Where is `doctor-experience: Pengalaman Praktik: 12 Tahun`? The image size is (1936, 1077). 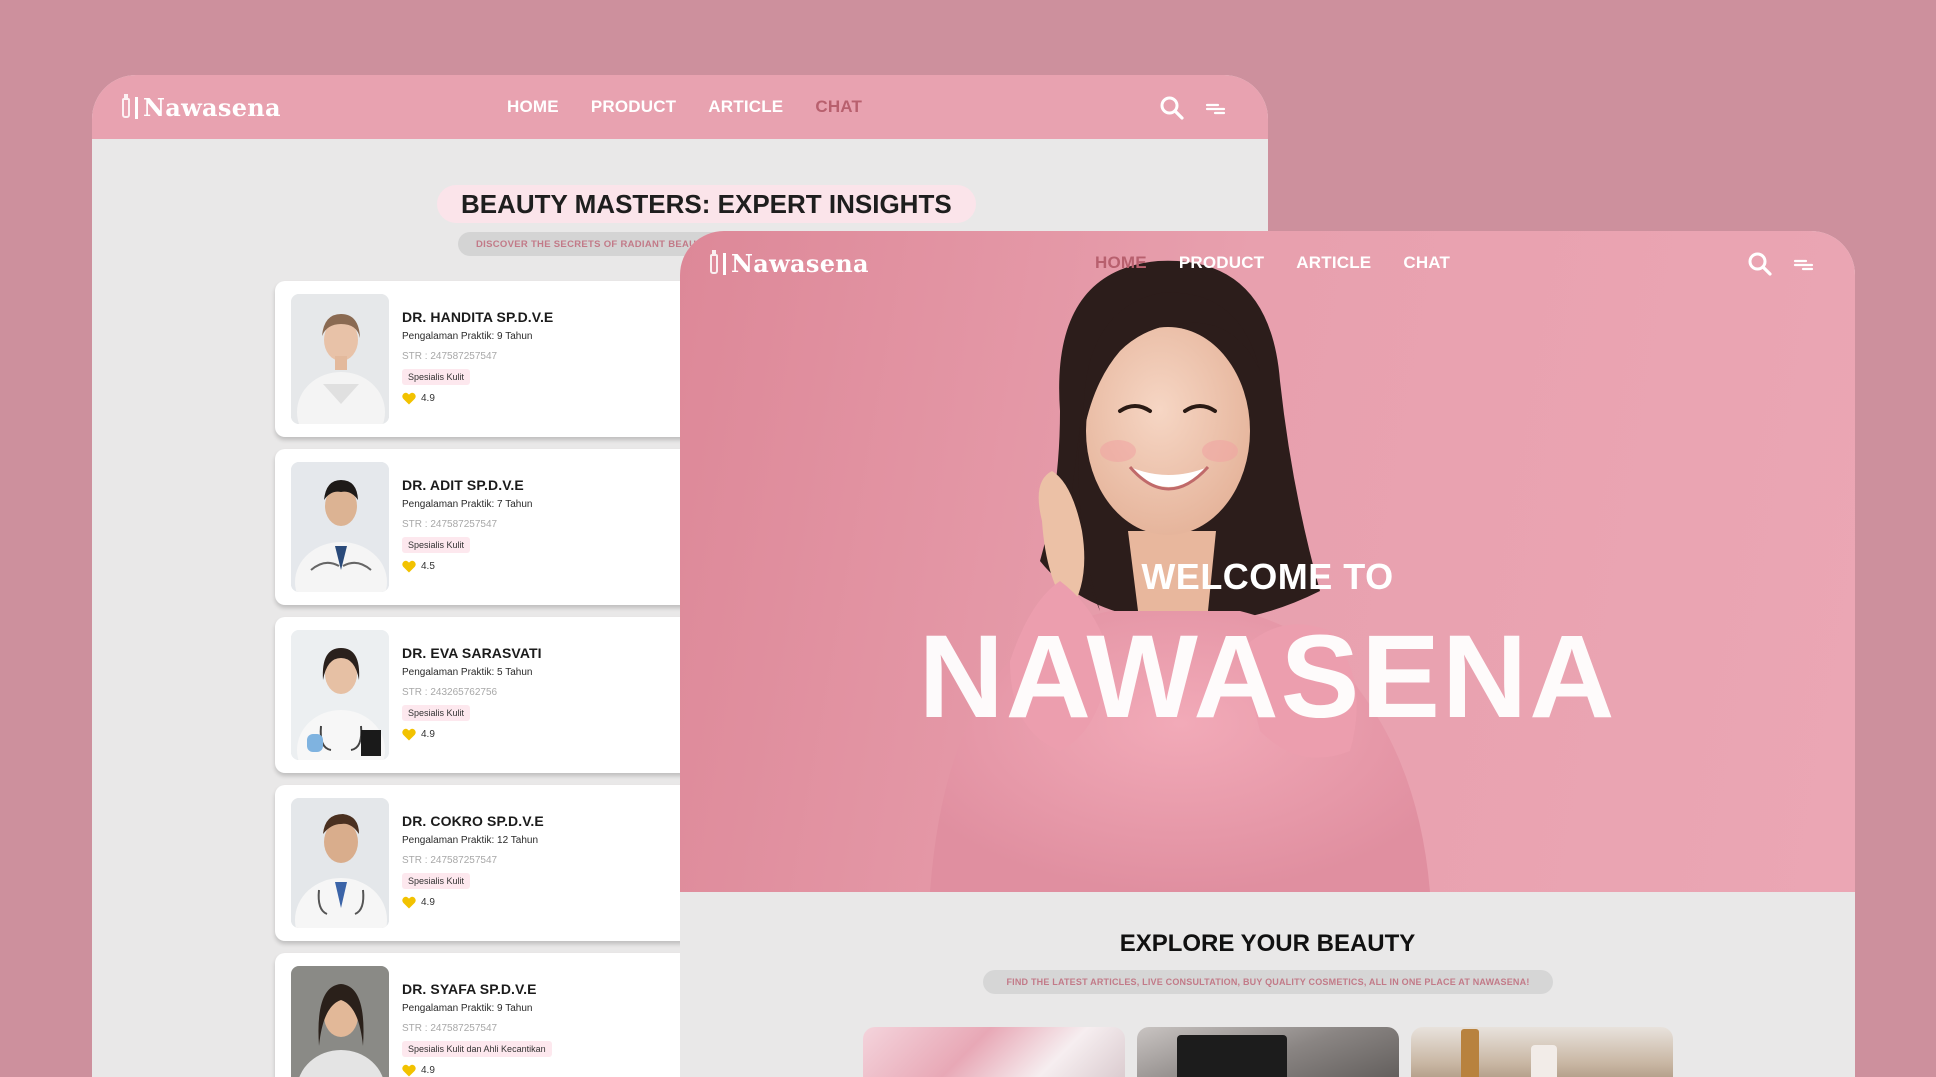 doctor-experience: Pengalaman Praktik: 12 Tahun is located at coordinates (470, 840).